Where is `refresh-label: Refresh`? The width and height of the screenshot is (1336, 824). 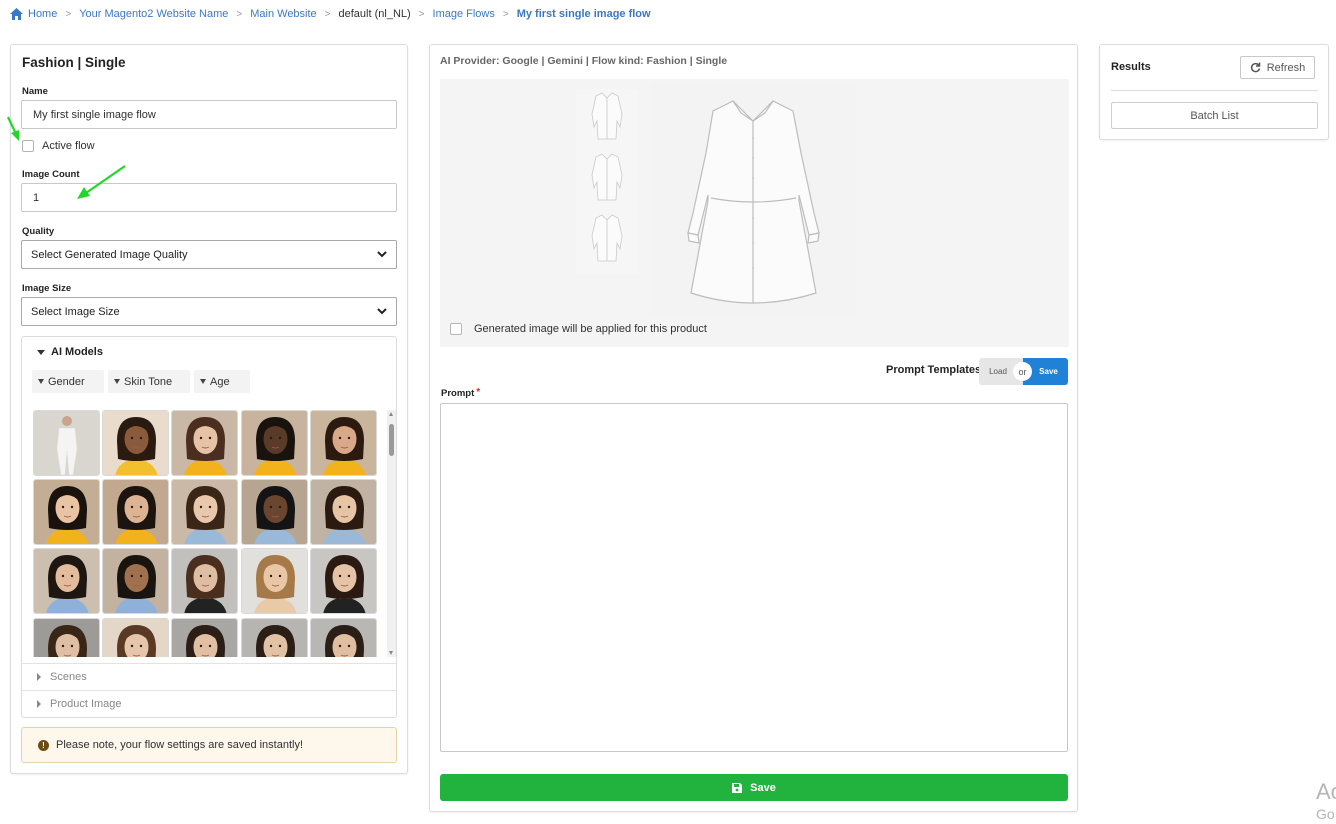
refresh-label: Refresh is located at coordinates (1286, 67).